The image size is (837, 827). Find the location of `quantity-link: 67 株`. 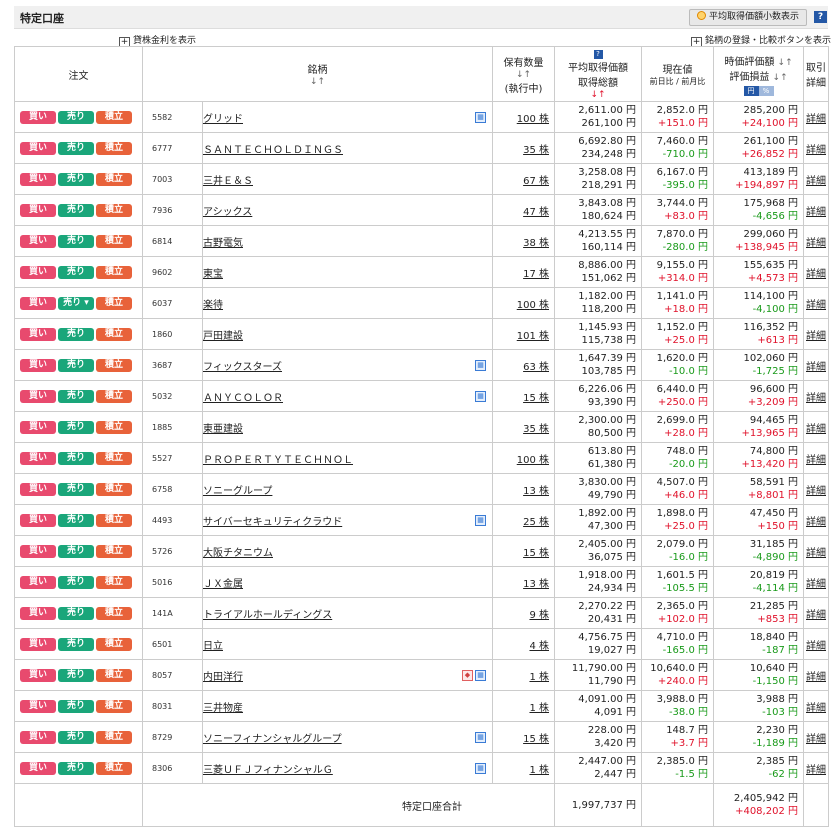

quantity-link: 67 株 is located at coordinates (536, 181).